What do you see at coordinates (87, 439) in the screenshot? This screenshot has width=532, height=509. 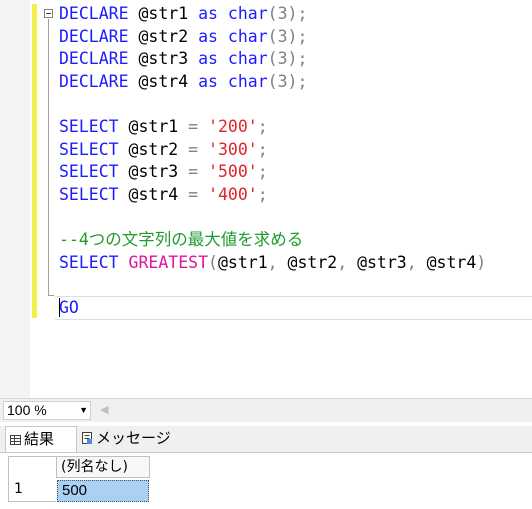 I see `messages-icon` at bounding box center [87, 439].